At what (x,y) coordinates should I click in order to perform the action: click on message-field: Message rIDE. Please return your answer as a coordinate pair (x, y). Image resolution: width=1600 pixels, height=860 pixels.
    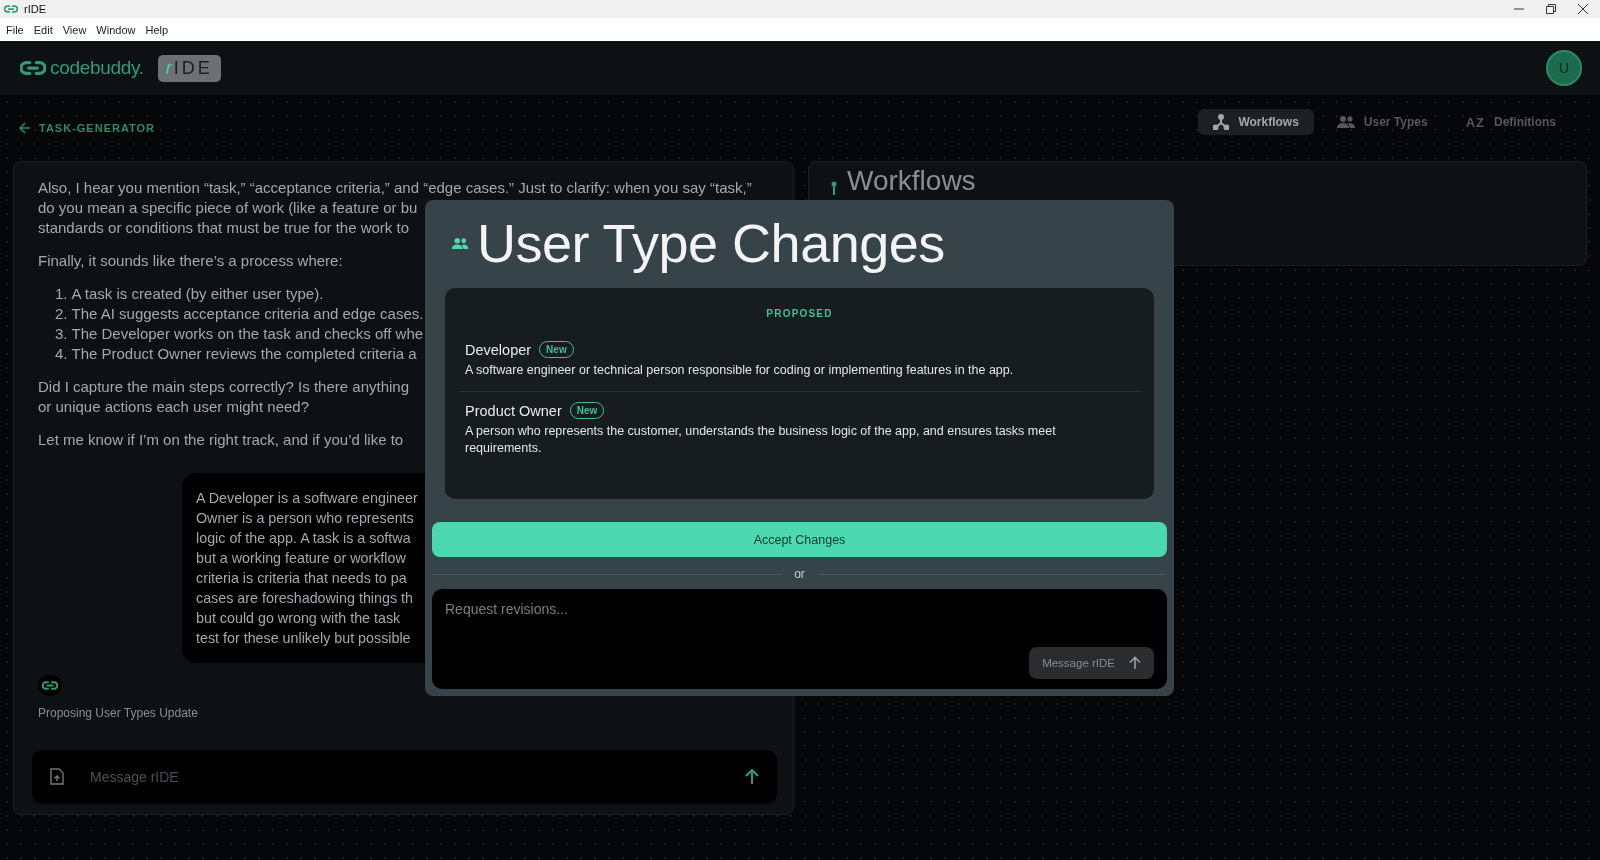
    Looking at the image, I should click on (404, 776).